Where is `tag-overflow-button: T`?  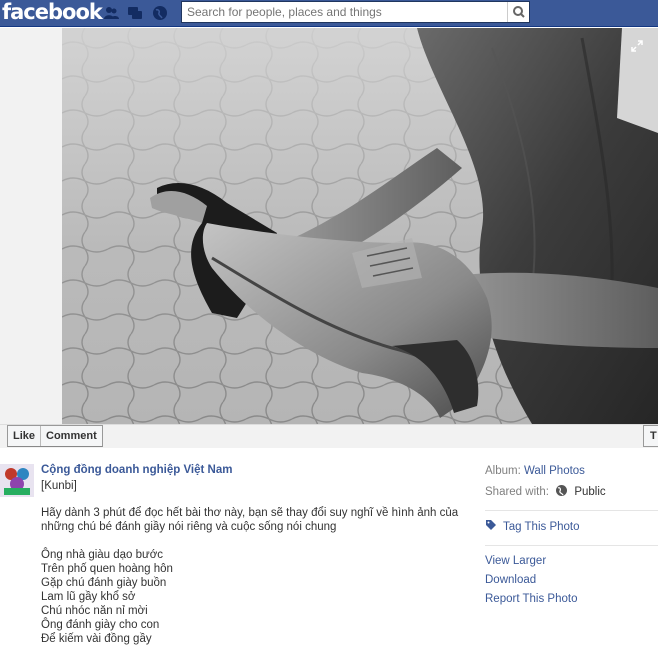 tag-overflow-button: T is located at coordinates (650, 436).